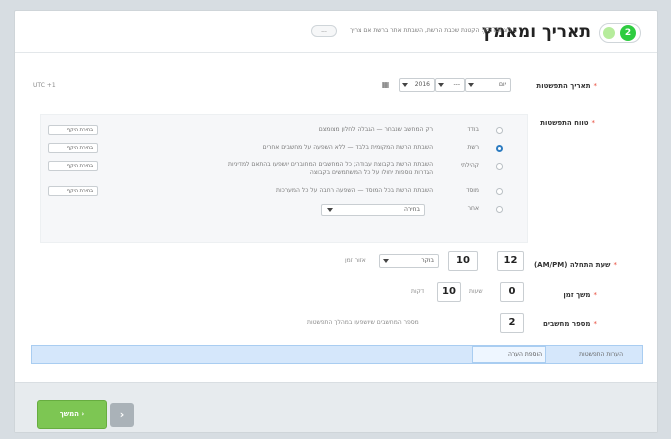 This screenshot has width=671, height=439. What do you see at coordinates (441, 85) in the screenshot?
I see `month-chevron-down-icon` at bounding box center [441, 85].